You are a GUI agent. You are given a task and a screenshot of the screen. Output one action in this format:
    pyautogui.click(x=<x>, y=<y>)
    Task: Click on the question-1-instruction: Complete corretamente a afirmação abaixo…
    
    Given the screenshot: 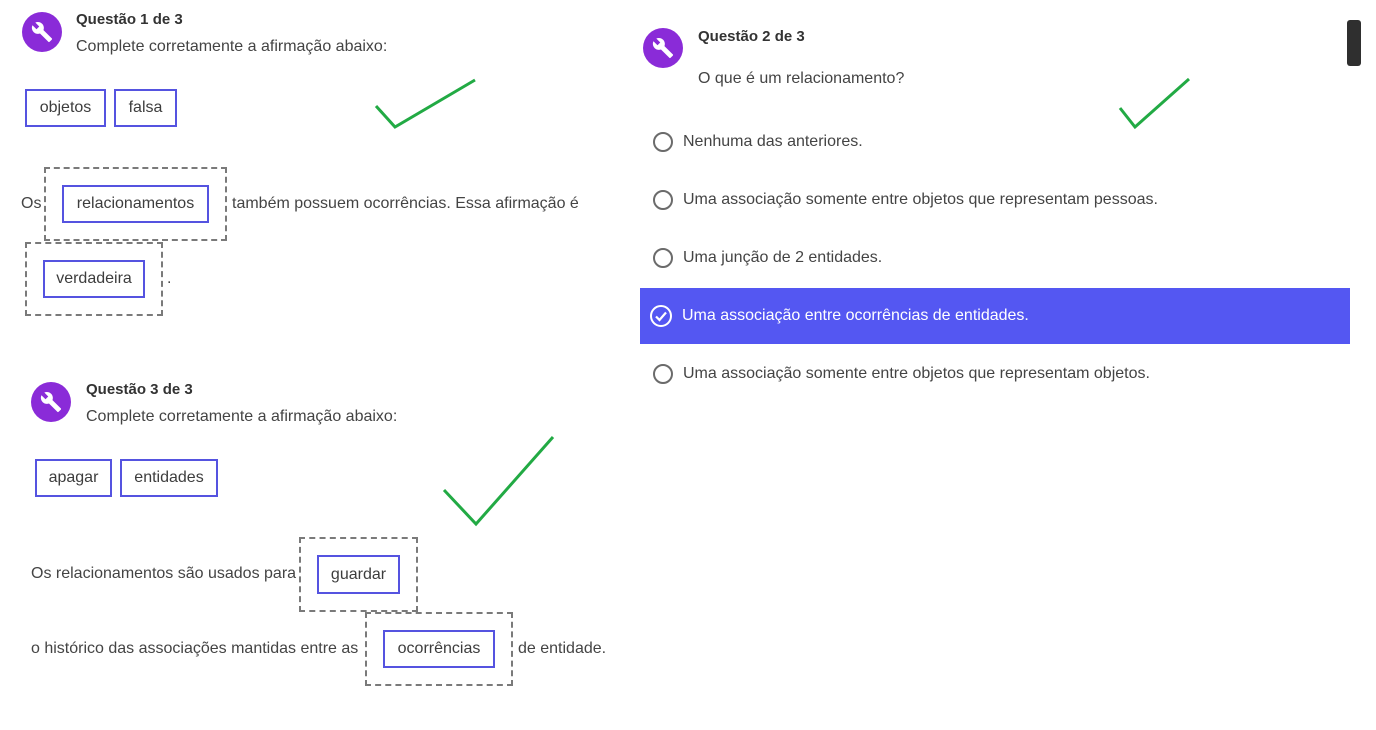 What is the action you would take?
    pyautogui.click(x=232, y=46)
    